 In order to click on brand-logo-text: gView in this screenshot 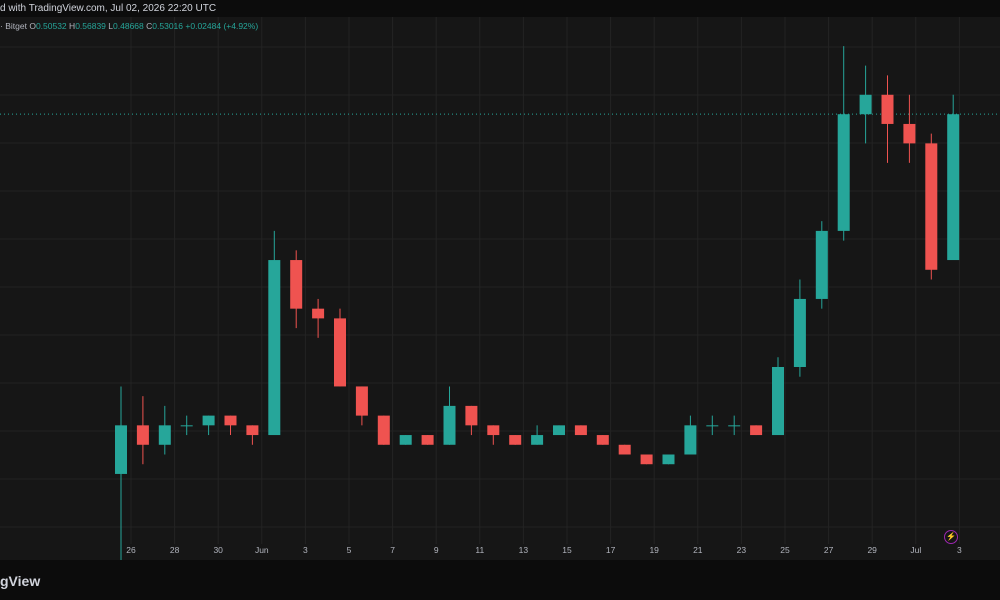, I will do `click(20, 581)`.